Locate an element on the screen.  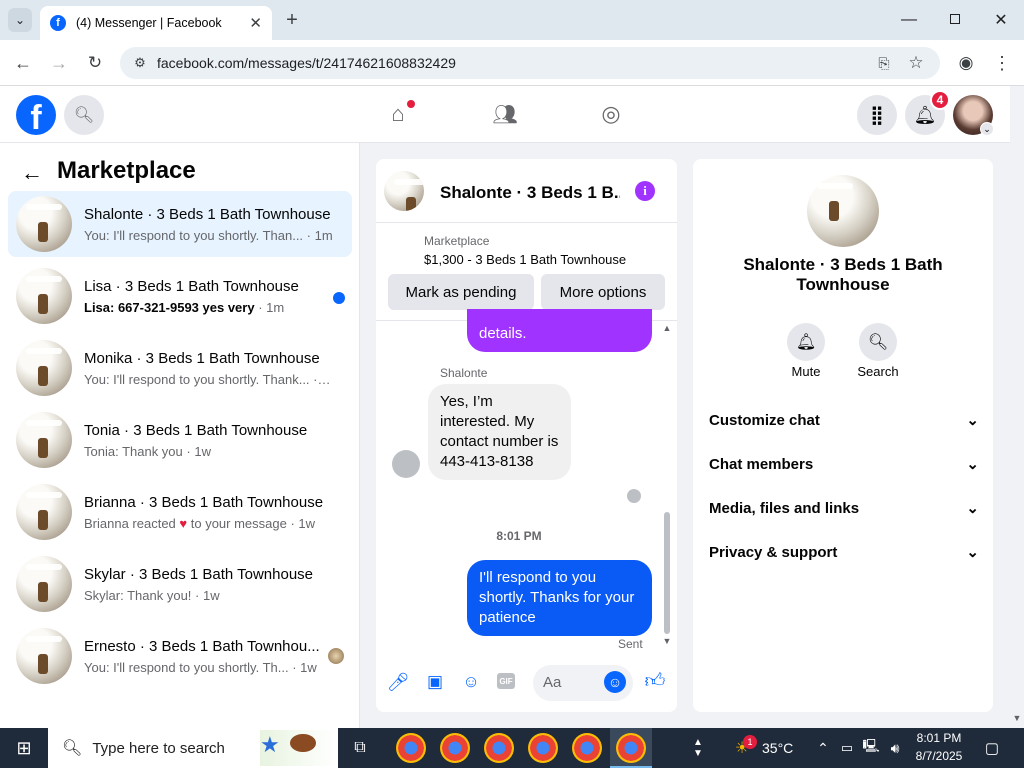
taskbar-search-placeholder: Type here to search is located at coordinates (158, 748).